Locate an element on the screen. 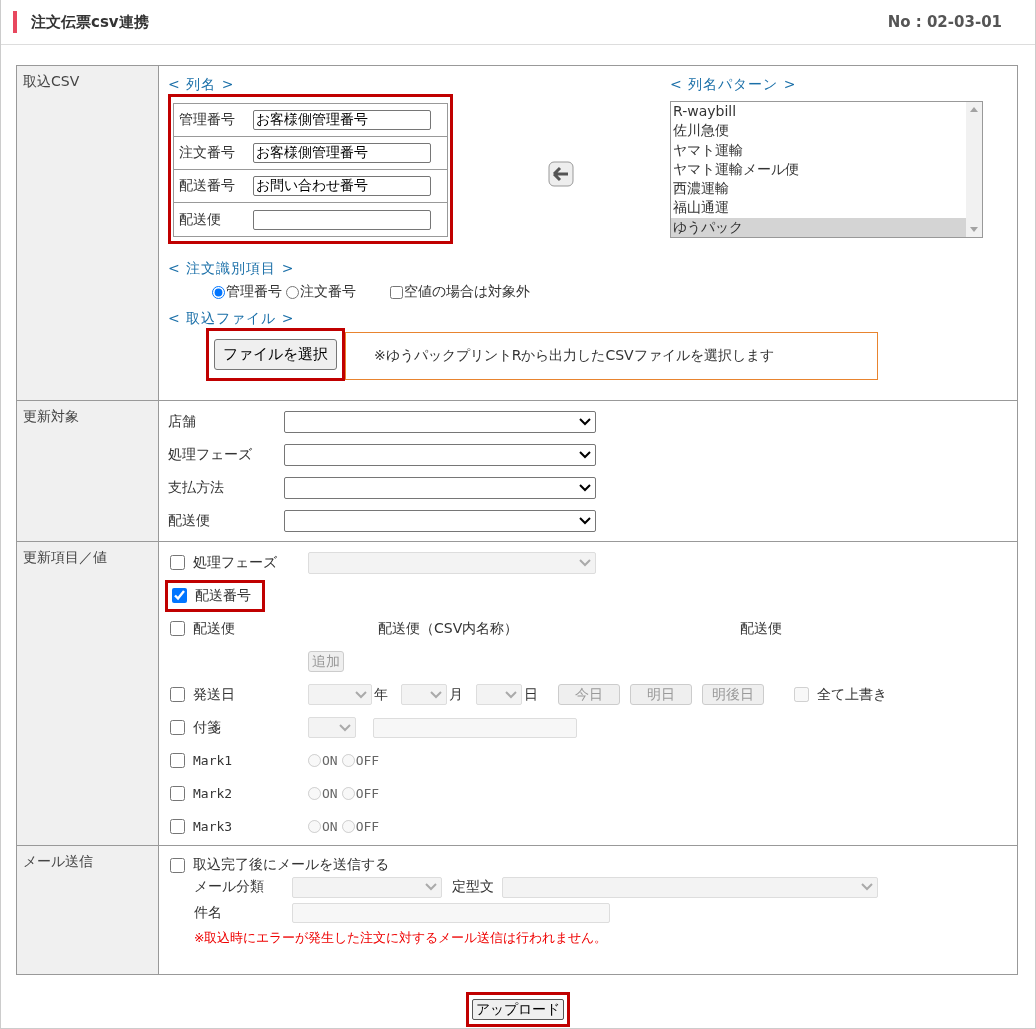 The width and height of the screenshot is (1036, 1029). page-number: No : 02-03-01 is located at coordinates (944, 22).